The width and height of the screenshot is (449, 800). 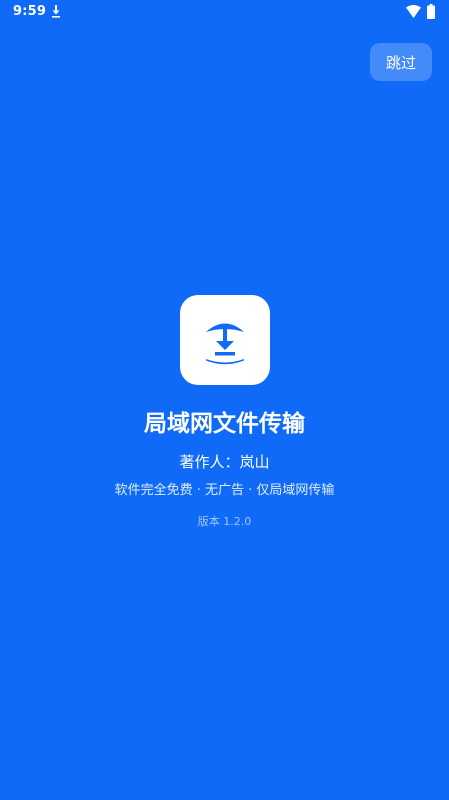 I want to click on version-label: 版本 1.2.0, so click(x=224, y=521).